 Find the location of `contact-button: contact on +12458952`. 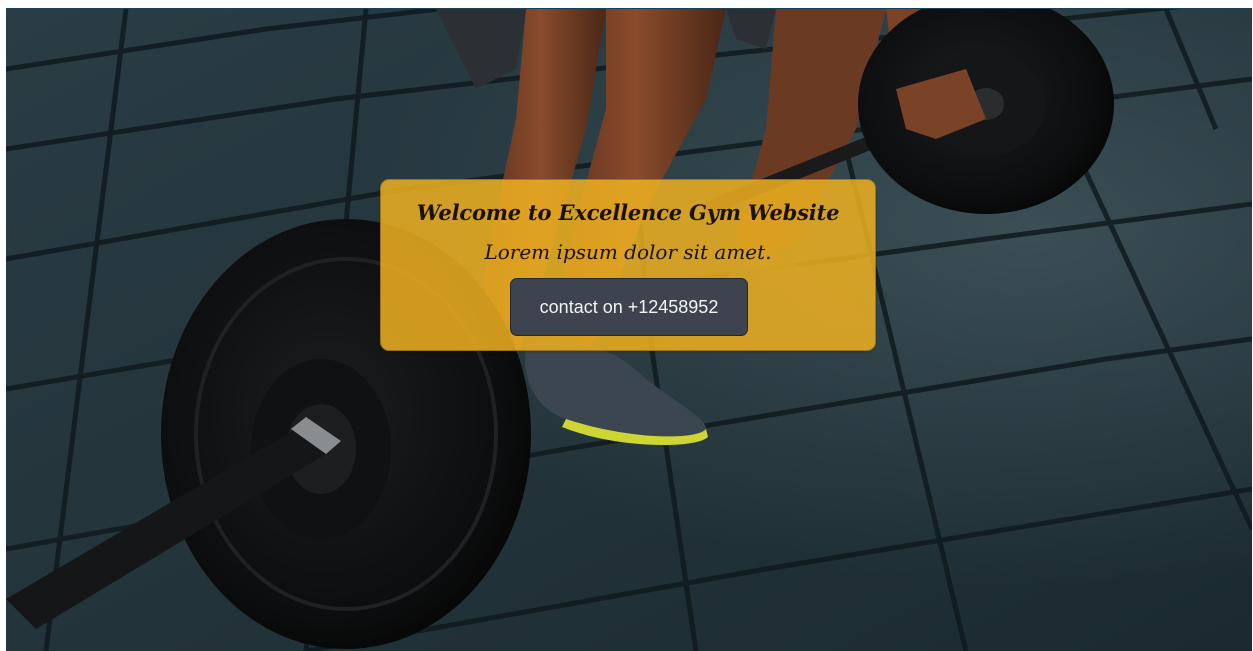

contact-button: contact on +12458952 is located at coordinates (629, 307).